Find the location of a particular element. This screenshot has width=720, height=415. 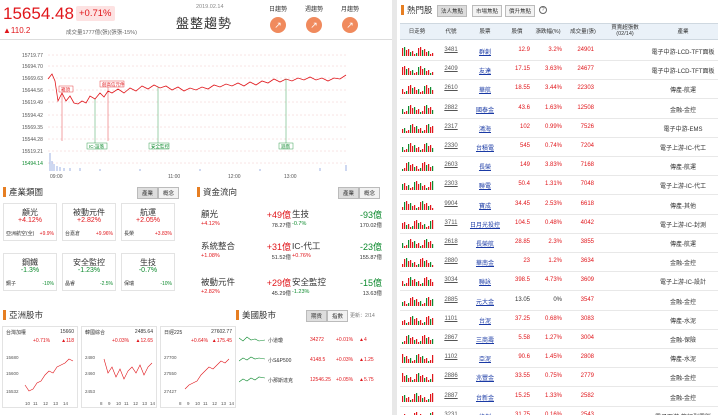

help-icon: ? is located at coordinates (543, 10).